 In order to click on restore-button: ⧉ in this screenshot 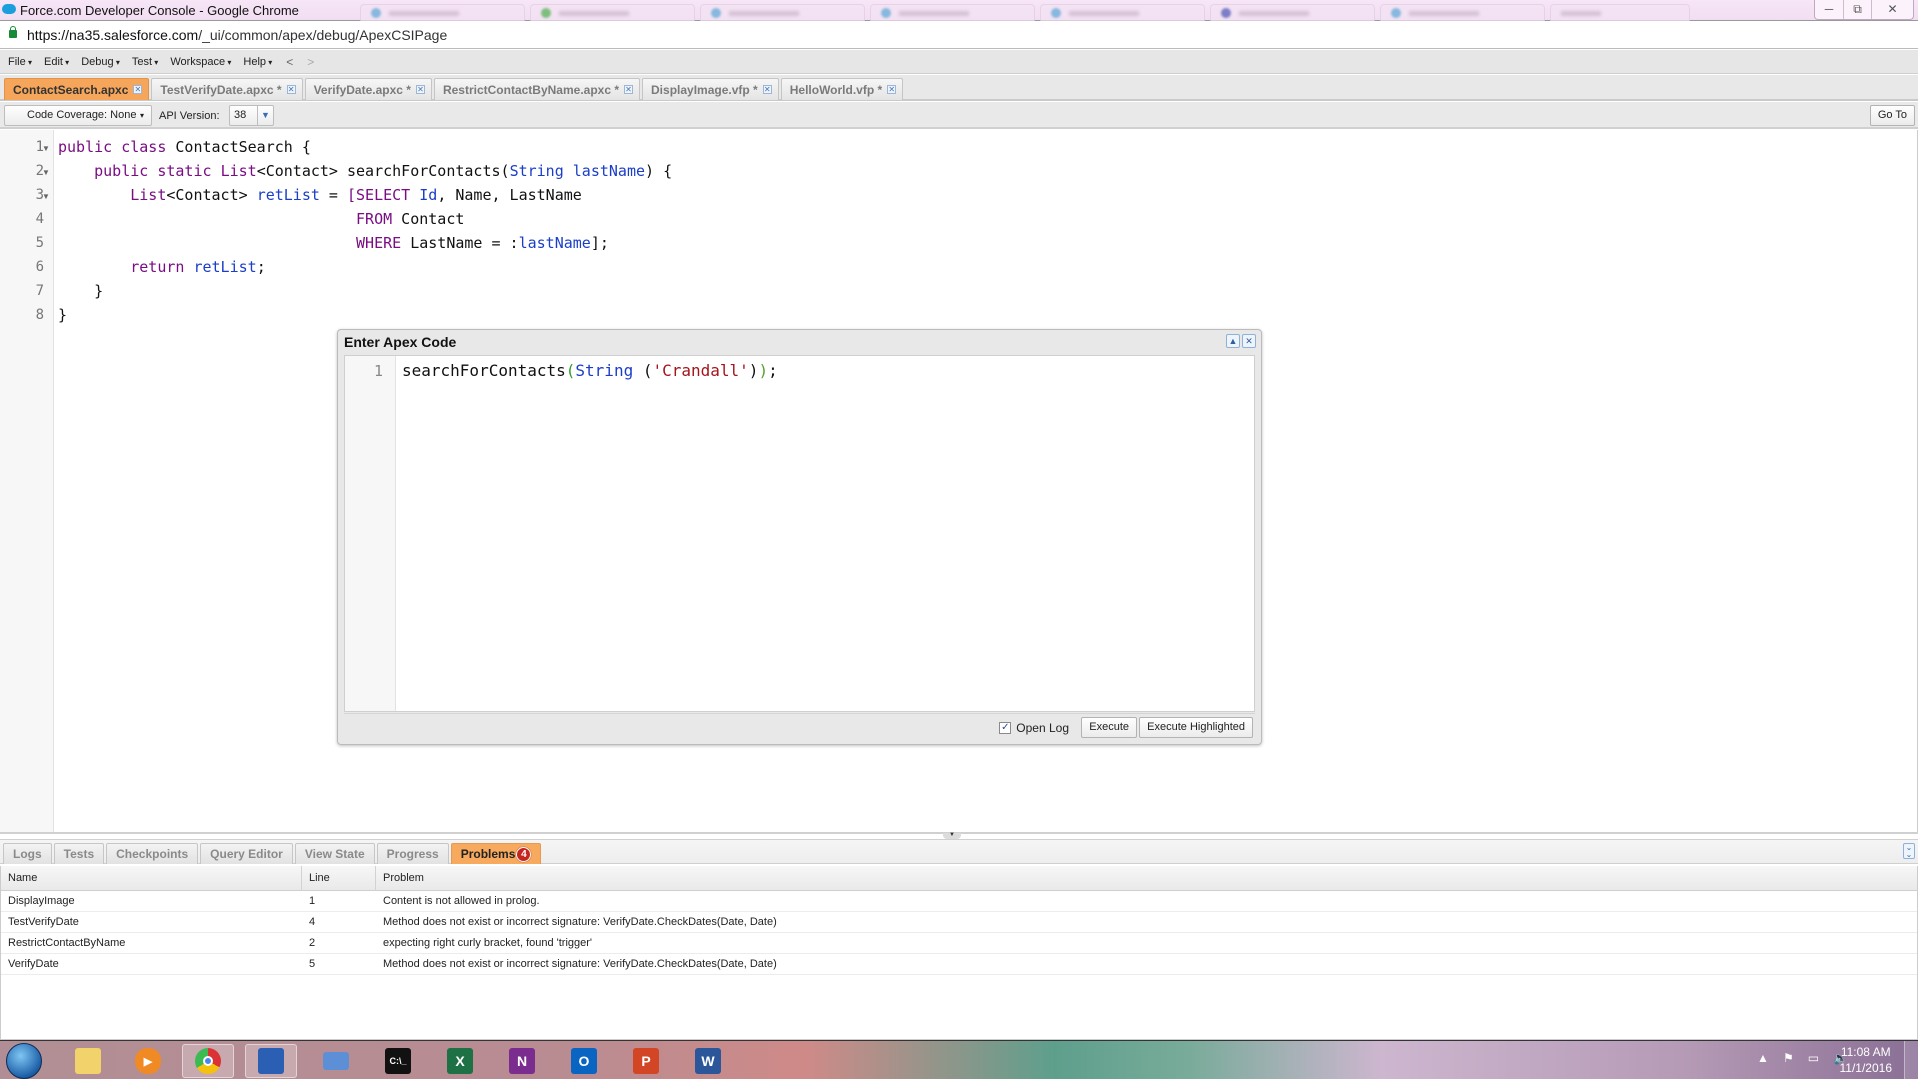, I will do `click(1857, 9)`.